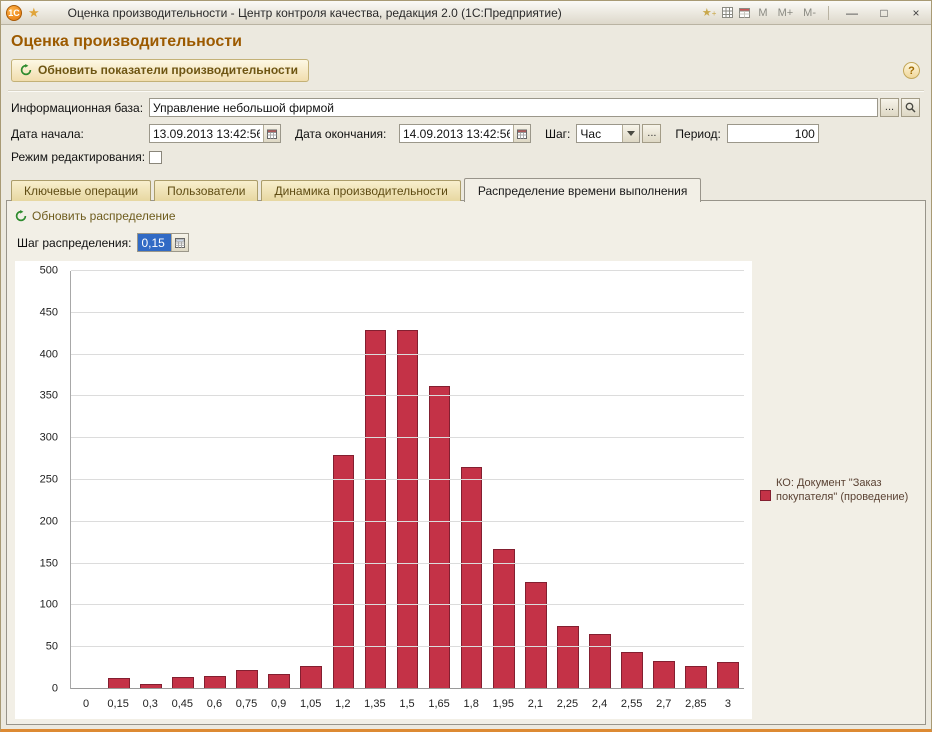 This screenshot has height=732, width=932. What do you see at coordinates (663, 675) in the screenshot?
I see `bar-2,7` at bounding box center [663, 675].